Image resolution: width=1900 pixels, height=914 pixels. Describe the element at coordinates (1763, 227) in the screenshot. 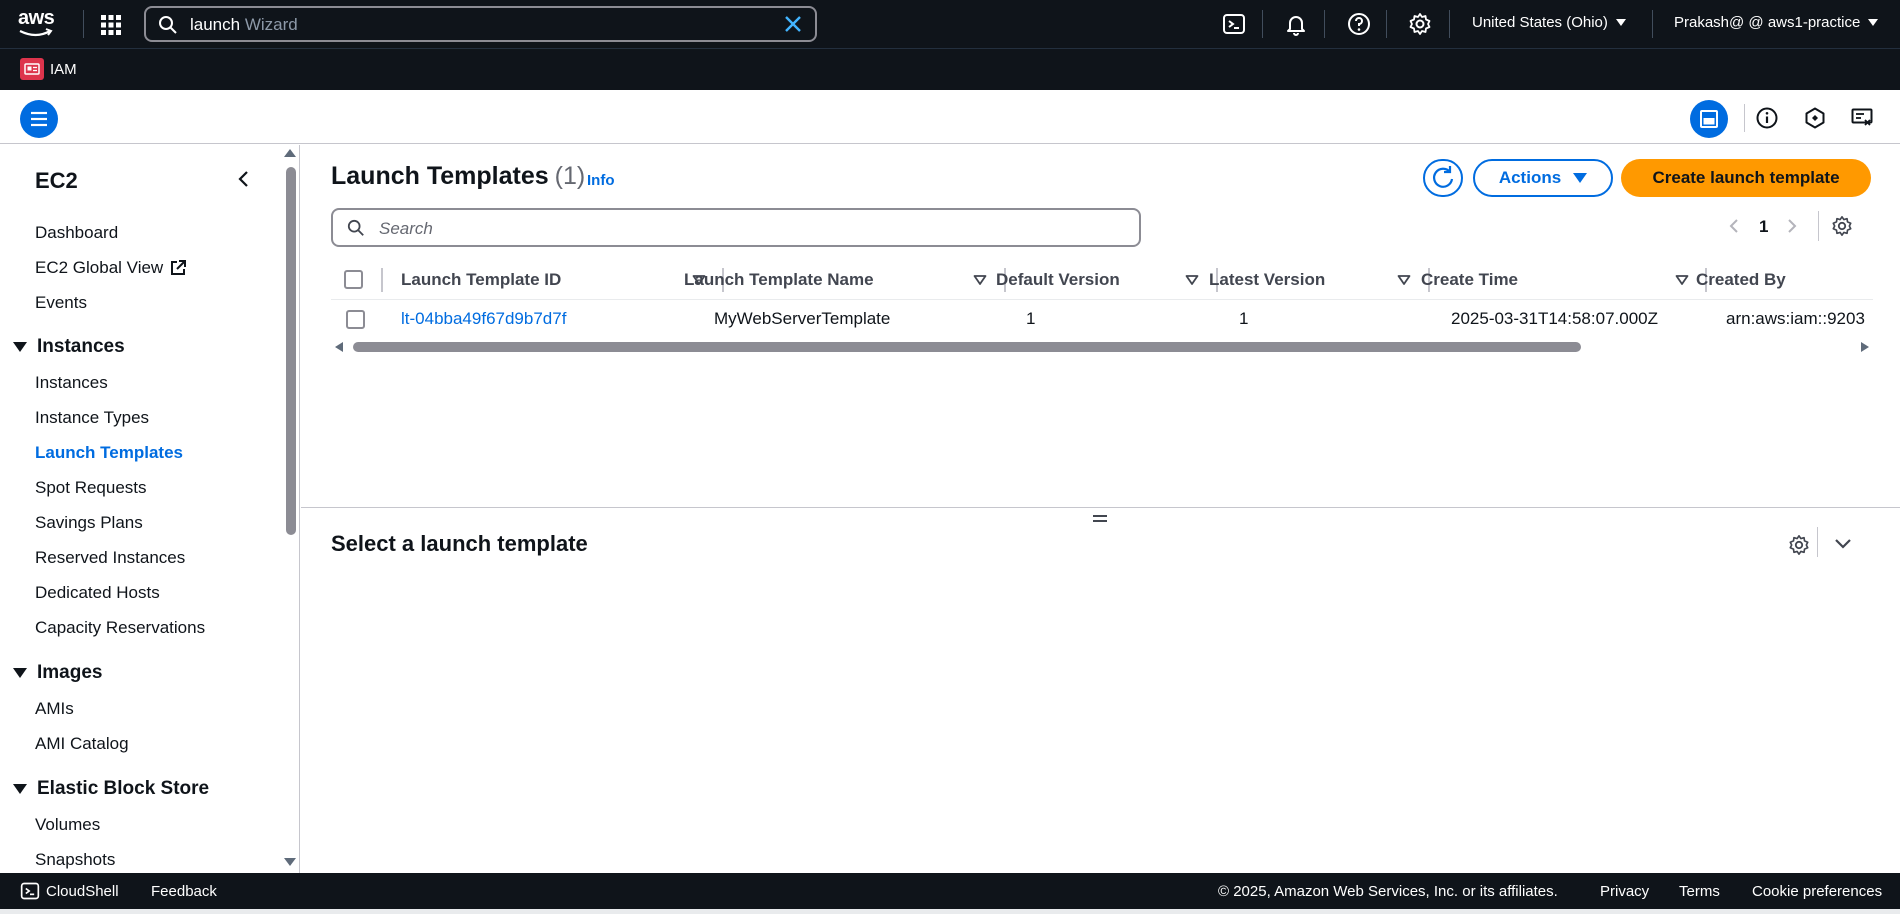

I see `current-page-number: 1` at that location.